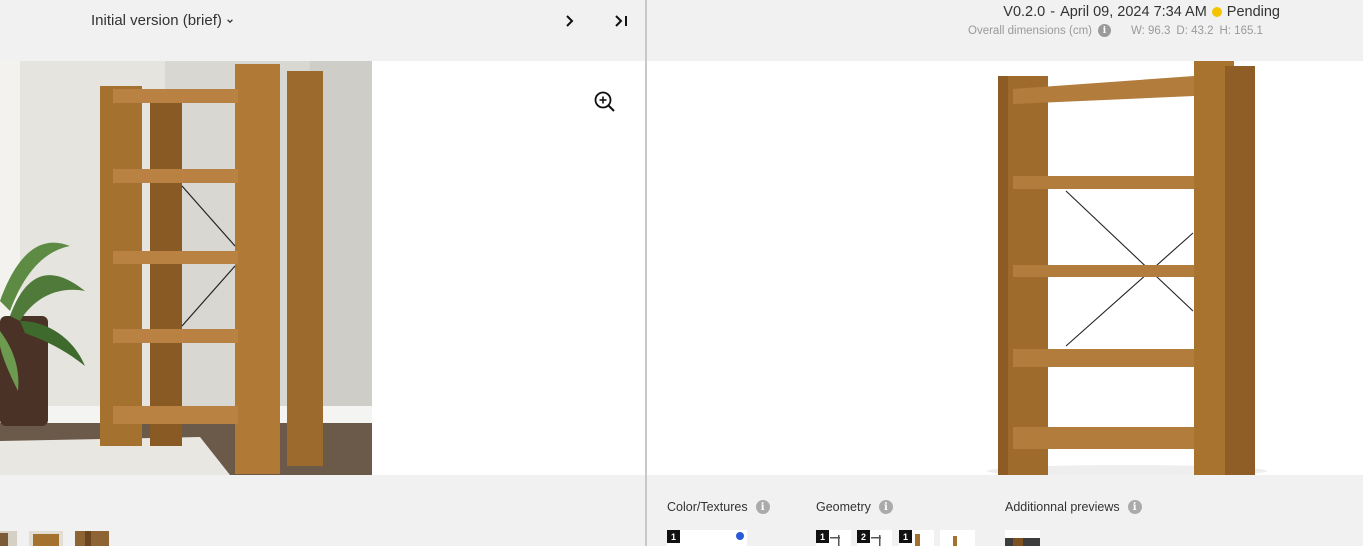 The height and width of the screenshot is (546, 1363). What do you see at coordinates (1030, 30) in the screenshot?
I see `dimensions-label: Overall dimensions (cm)` at bounding box center [1030, 30].